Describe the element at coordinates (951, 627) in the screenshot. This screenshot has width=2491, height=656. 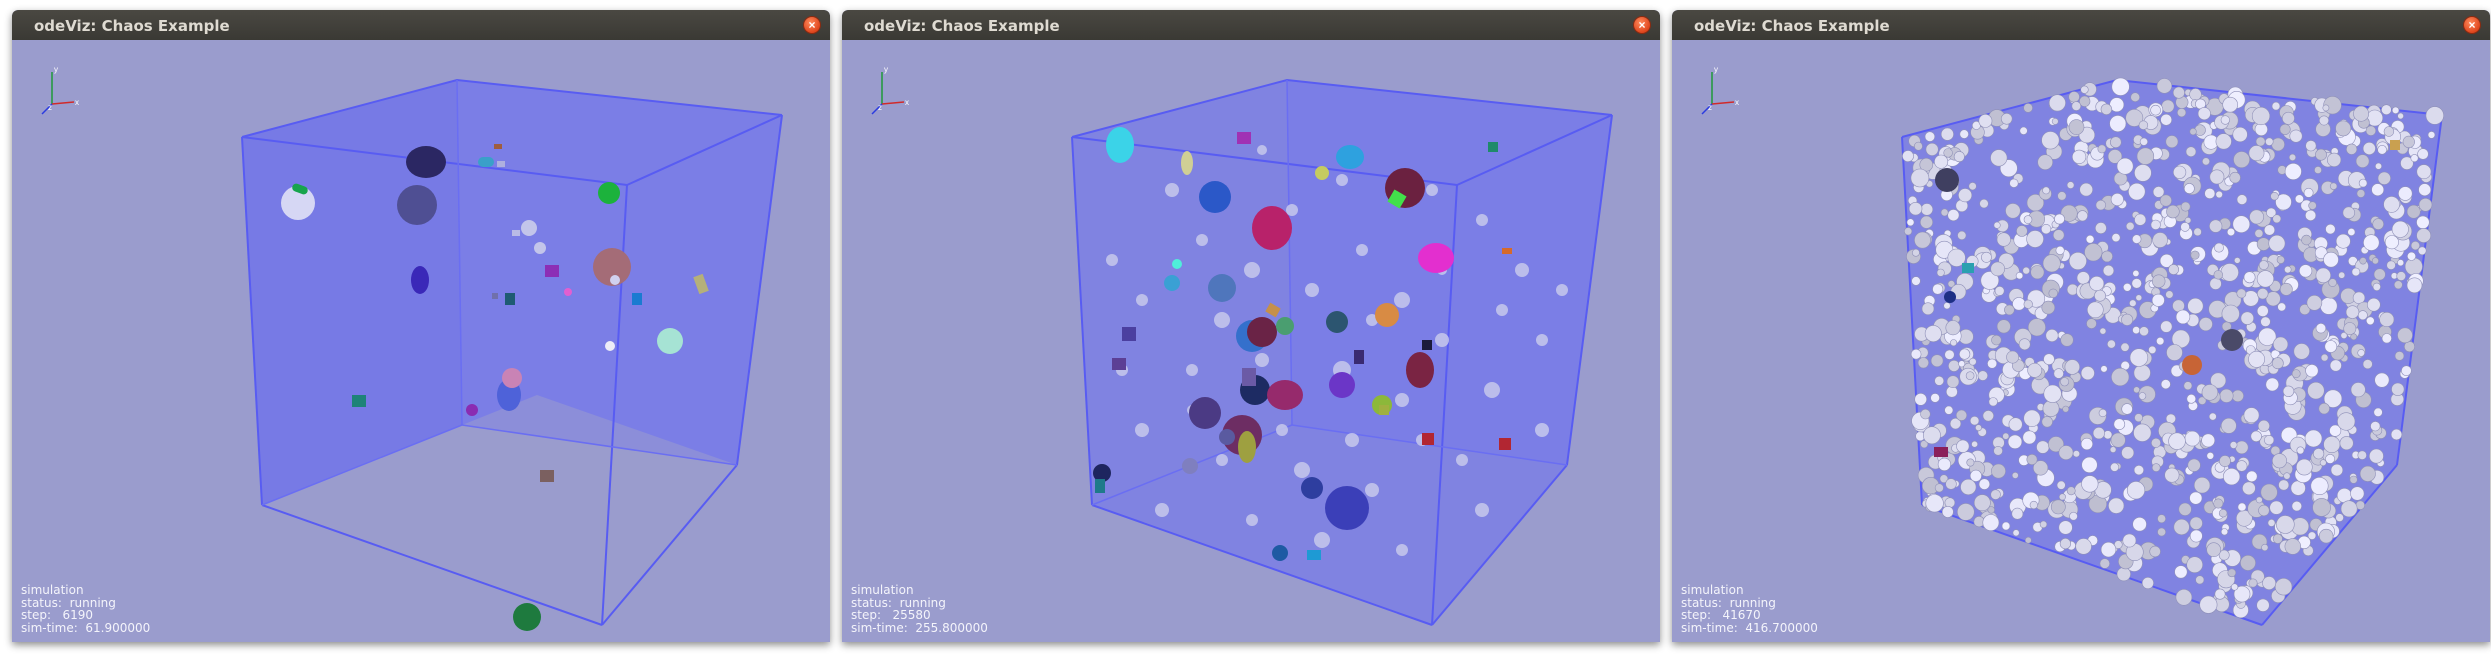
I see `hud-time: 255.800000` at that location.